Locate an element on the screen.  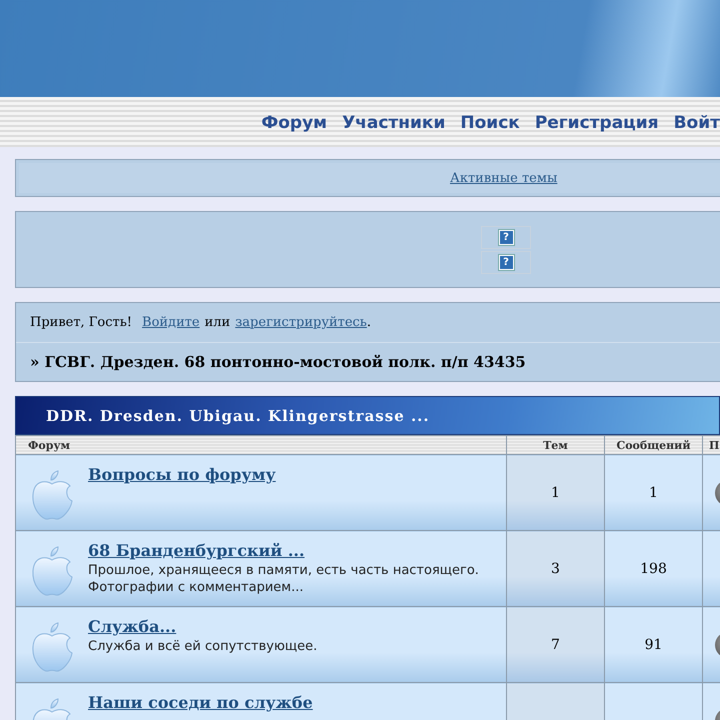
login-link: Войдите is located at coordinates (171, 322).